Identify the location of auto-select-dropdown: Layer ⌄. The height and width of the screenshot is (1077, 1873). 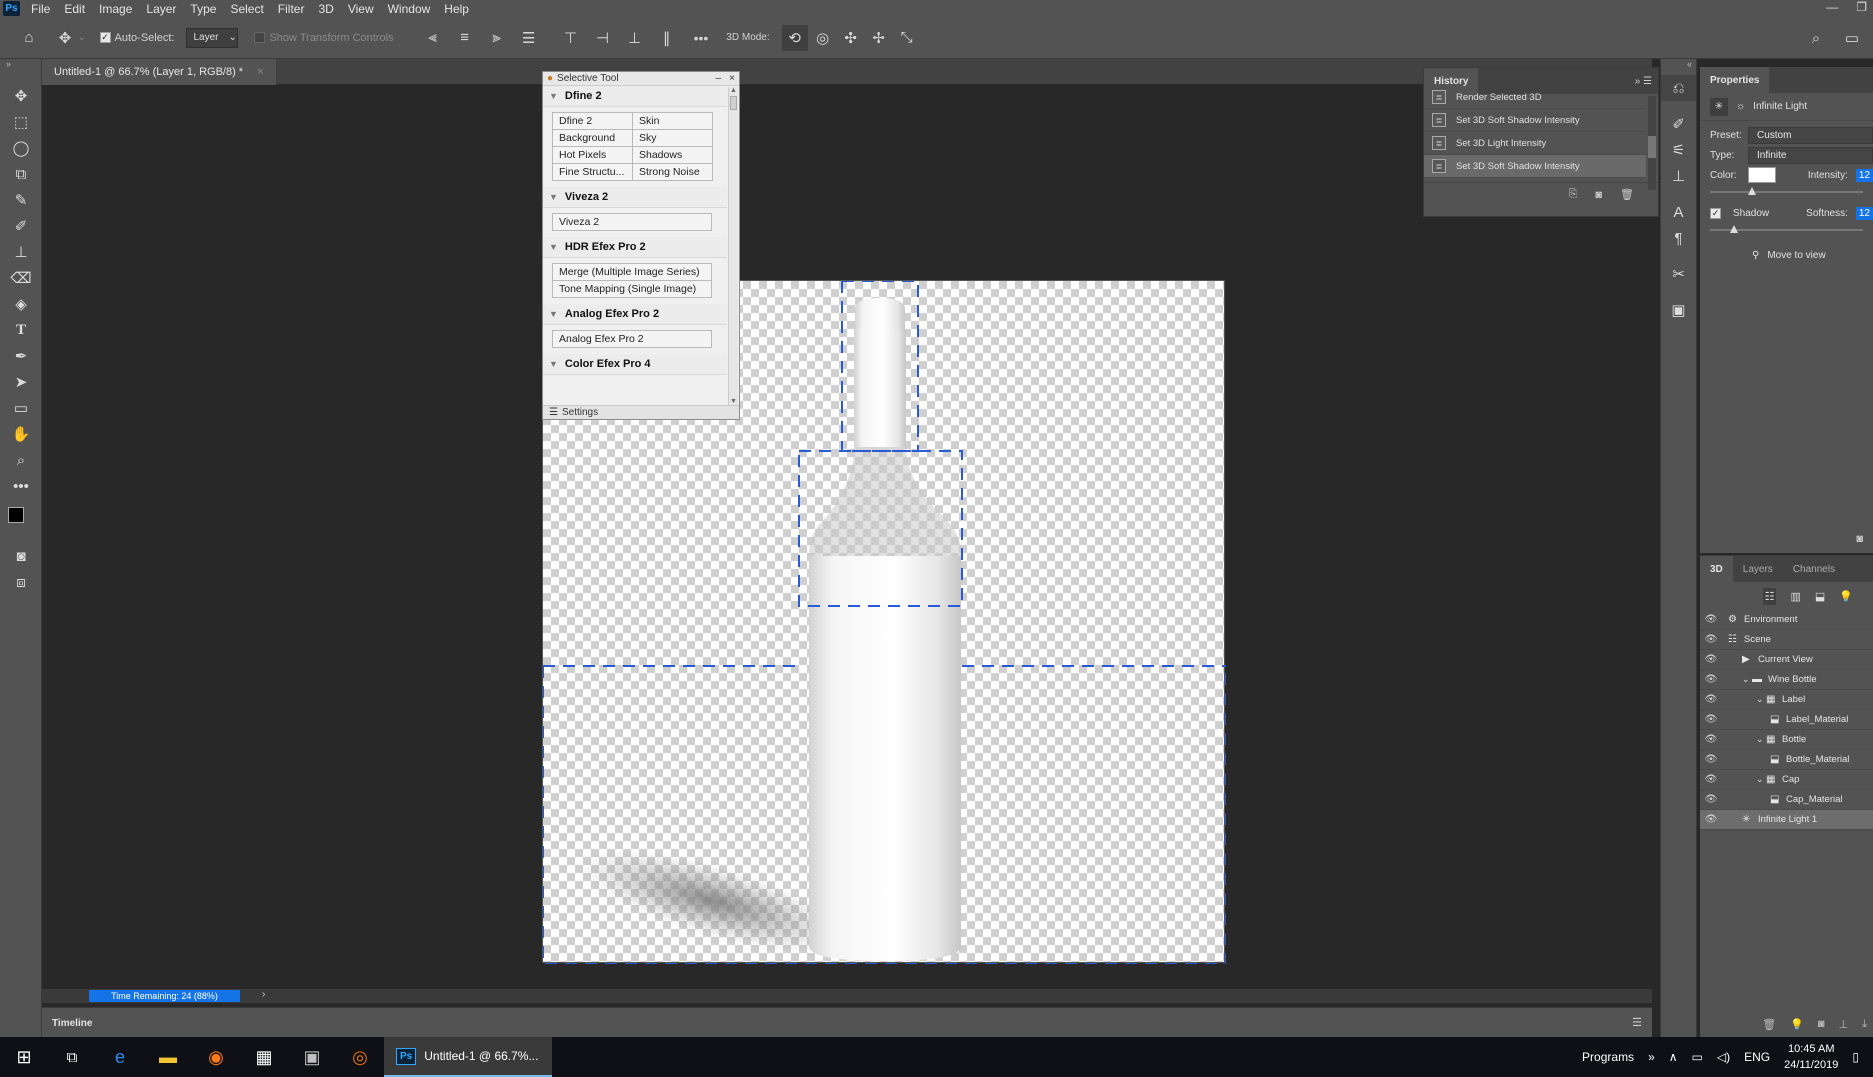
(212, 37).